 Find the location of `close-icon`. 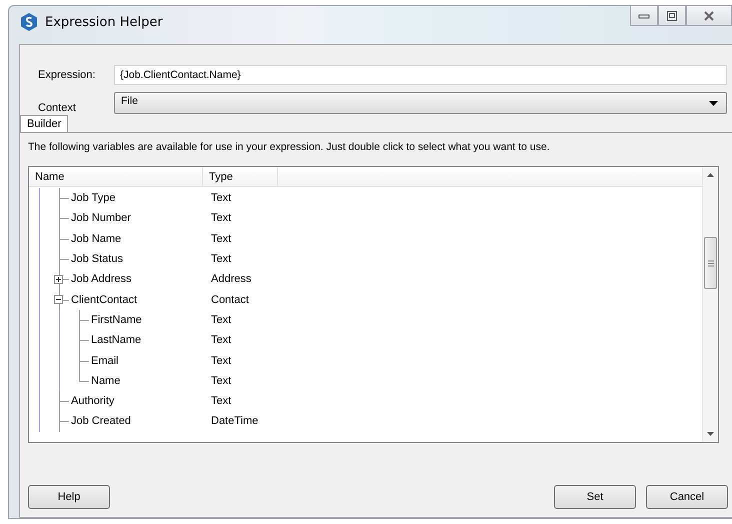

close-icon is located at coordinates (709, 16).